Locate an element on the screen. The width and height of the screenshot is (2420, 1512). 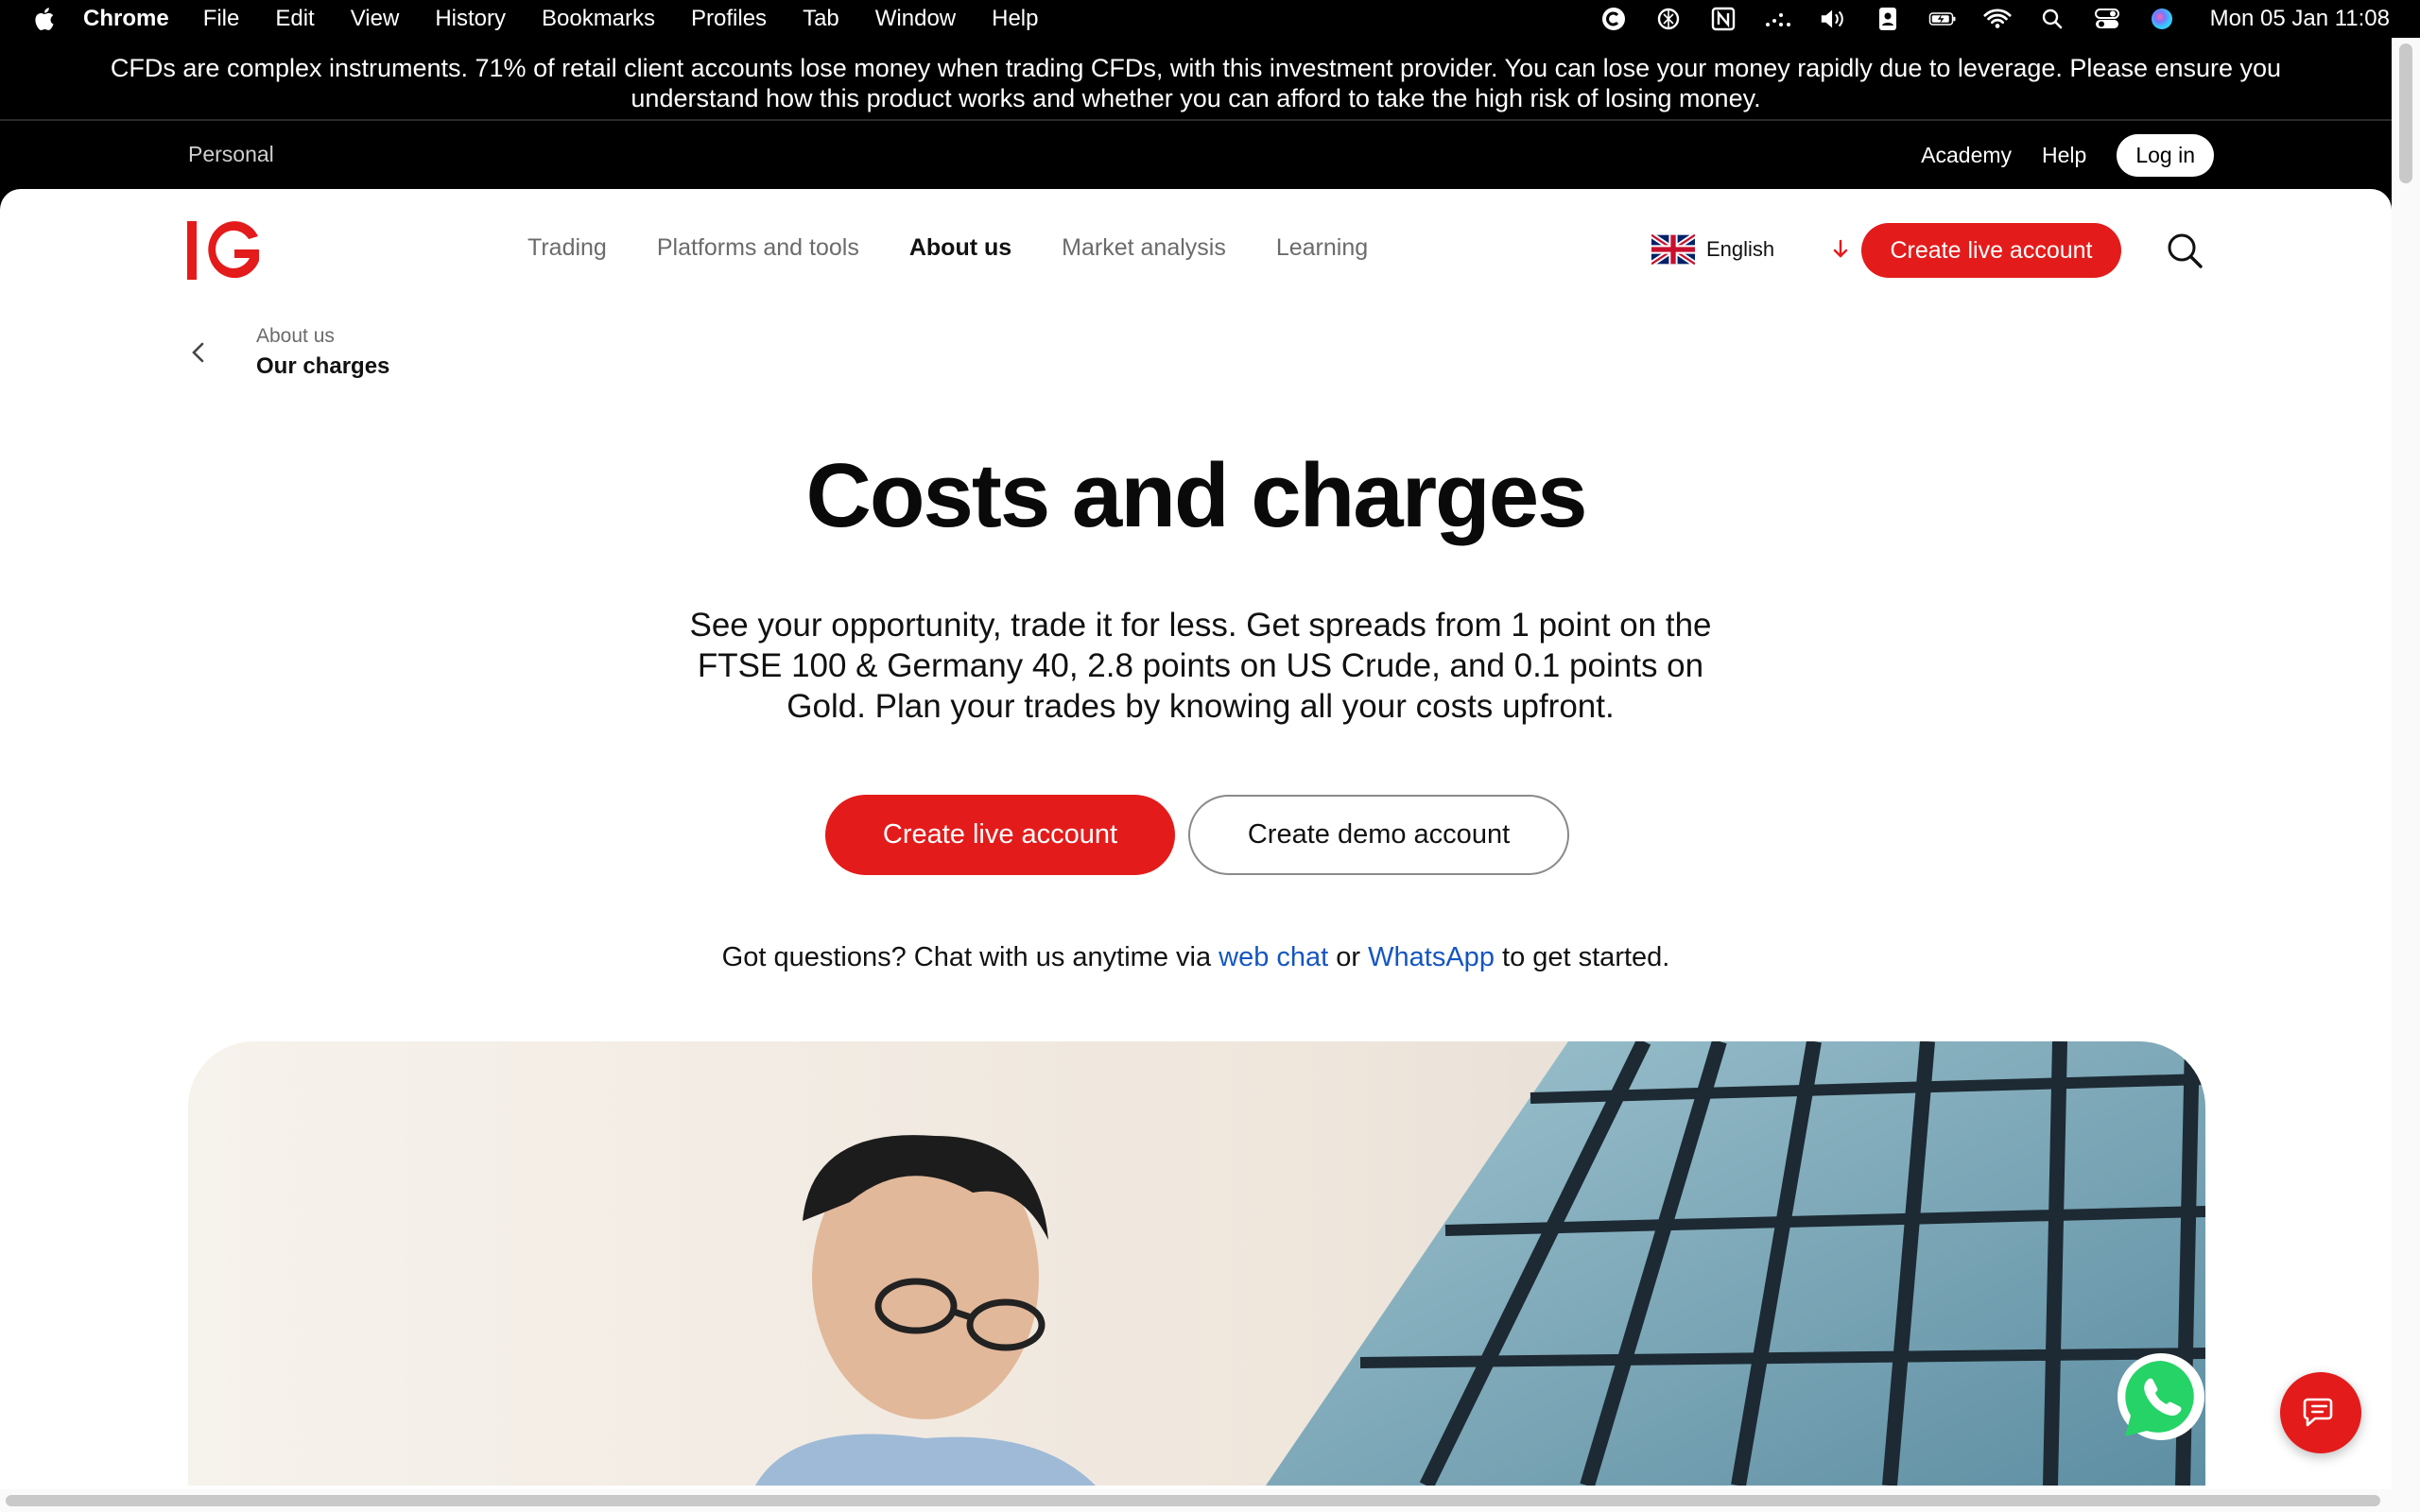
grammarly-icon is located at coordinates (1613, 19).